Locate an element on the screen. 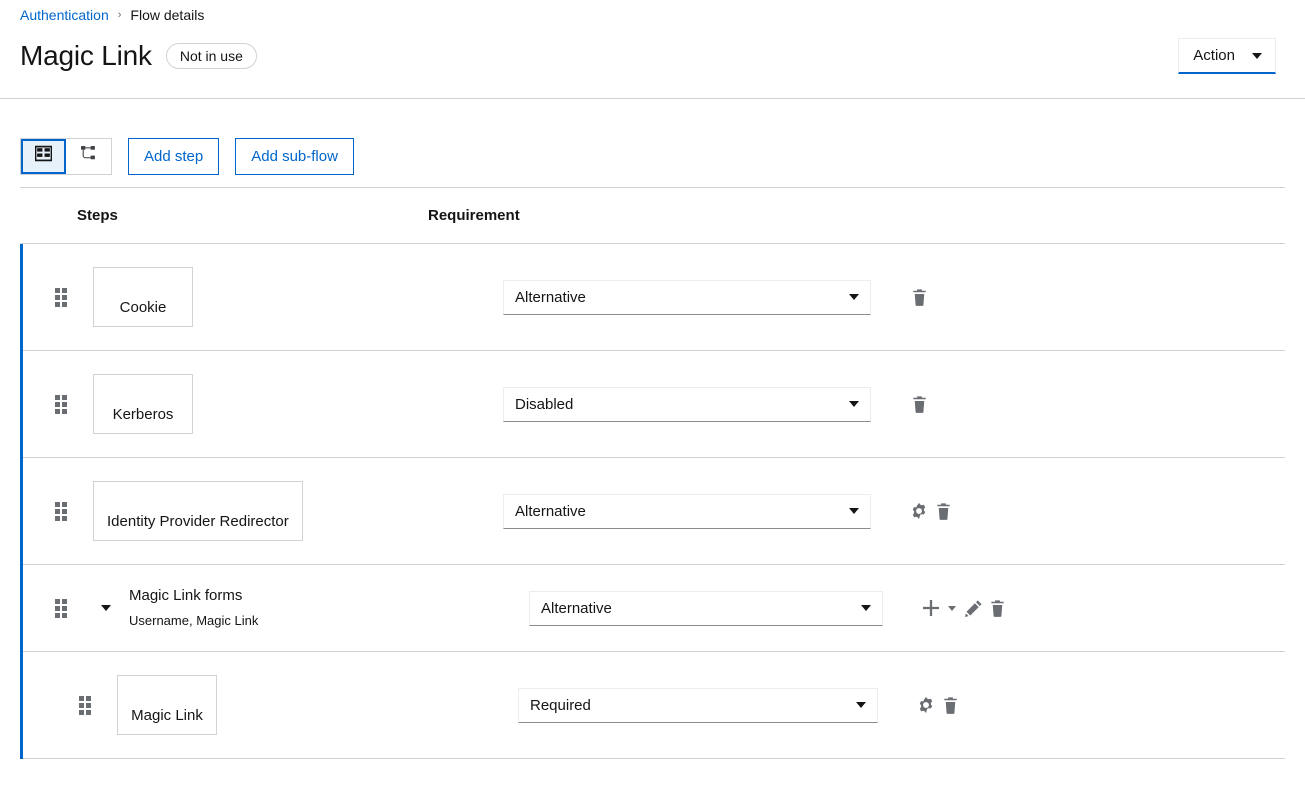  step-row: Magic Link Required is located at coordinates (654, 705).